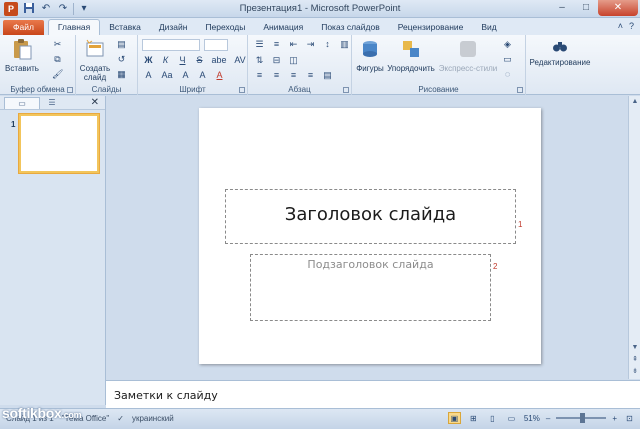 The image size is (640, 429). Describe the element at coordinates (635, 348) in the screenshot. I see `scroll-down-icon: ▼` at that location.